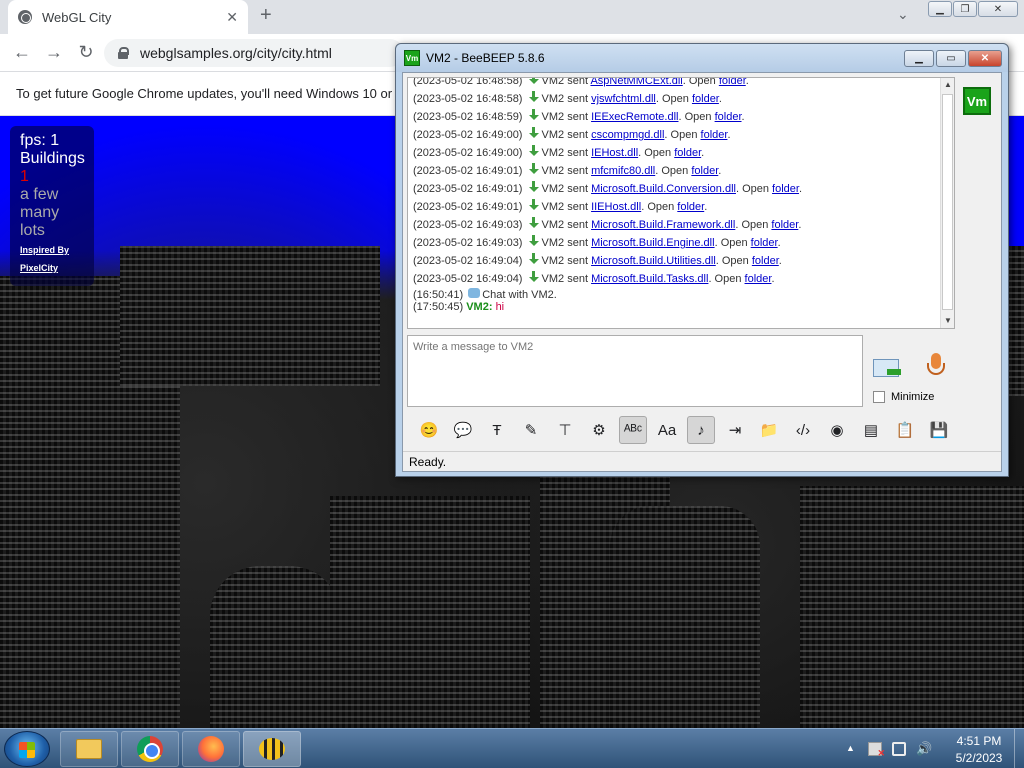  What do you see at coordinates (998, 9) in the screenshot?
I see `close-window-button: ✕` at bounding box center [998, 9].